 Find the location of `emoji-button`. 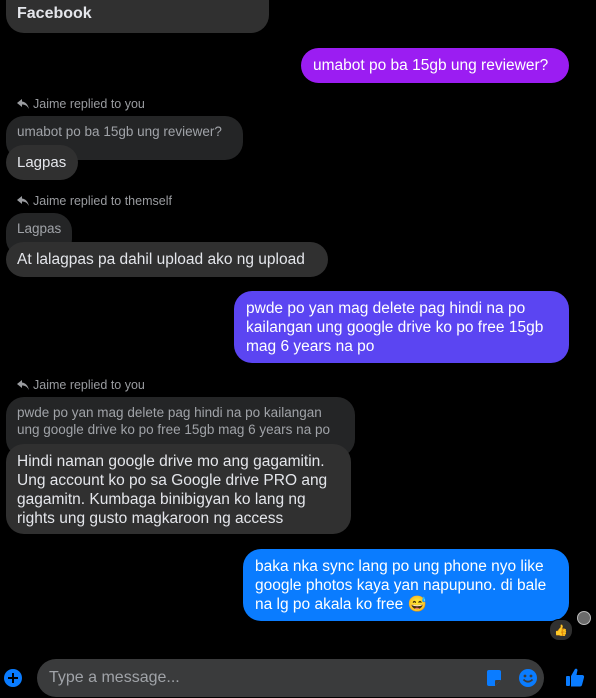

emoji-button is located at coordinates (528, 678).